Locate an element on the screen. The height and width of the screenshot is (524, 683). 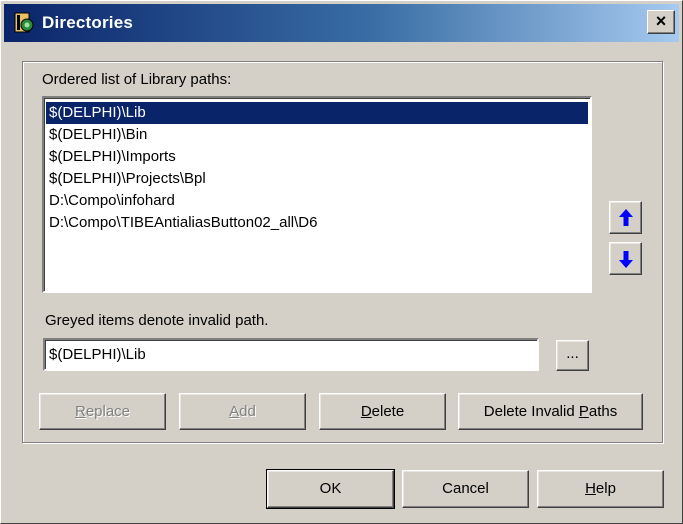
list-item: D:\Compo\TIBEAntialiasButton02_all\D6 is located at coordinates (317, 223).